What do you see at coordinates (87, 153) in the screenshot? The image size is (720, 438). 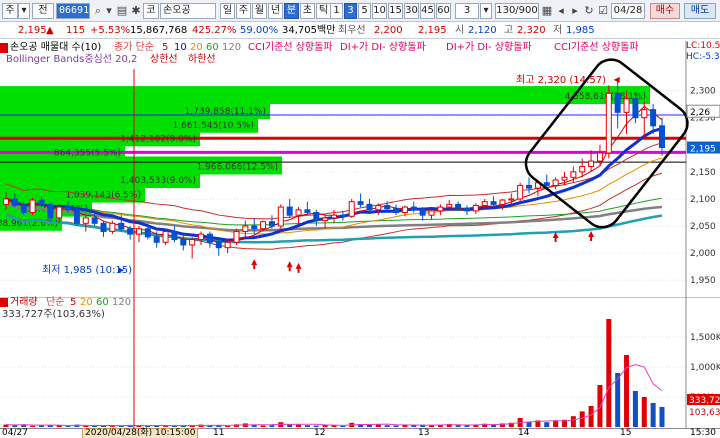 I see `volume-profile-label: 864,355(5.5%)` at bounding box center [87, 153].